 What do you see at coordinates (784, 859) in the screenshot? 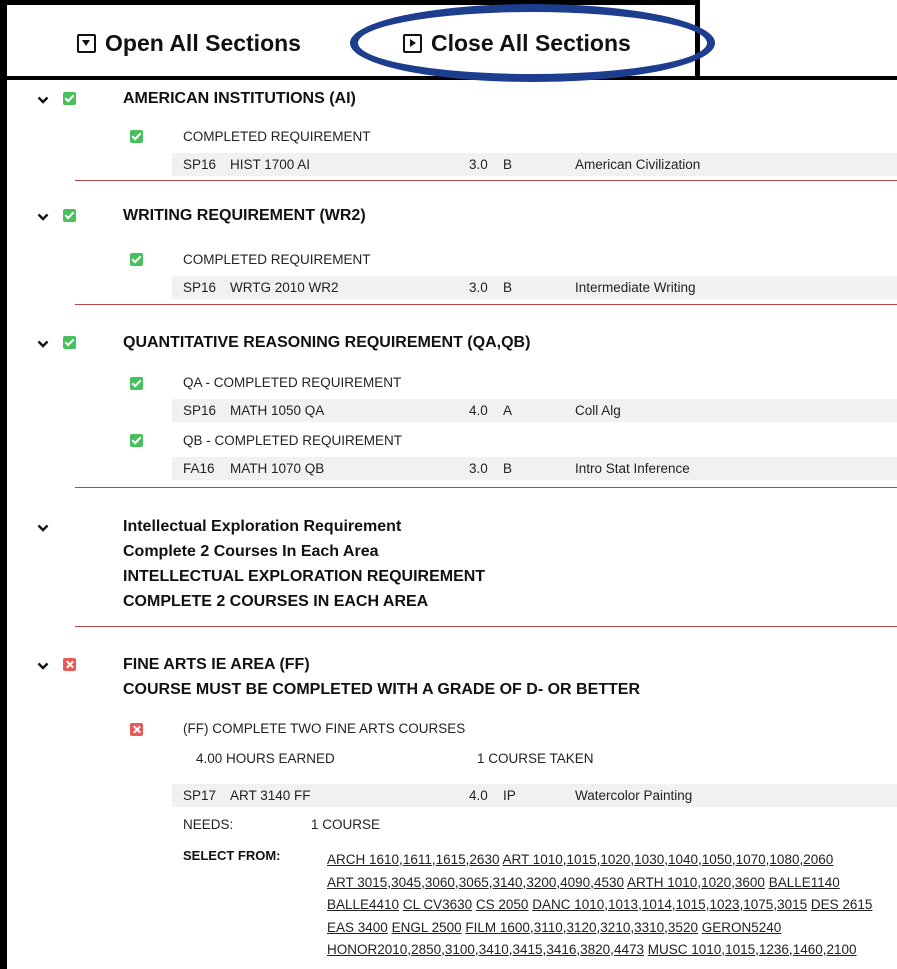
I see `course-option-link: 1080` at bounding box center [784, 859].